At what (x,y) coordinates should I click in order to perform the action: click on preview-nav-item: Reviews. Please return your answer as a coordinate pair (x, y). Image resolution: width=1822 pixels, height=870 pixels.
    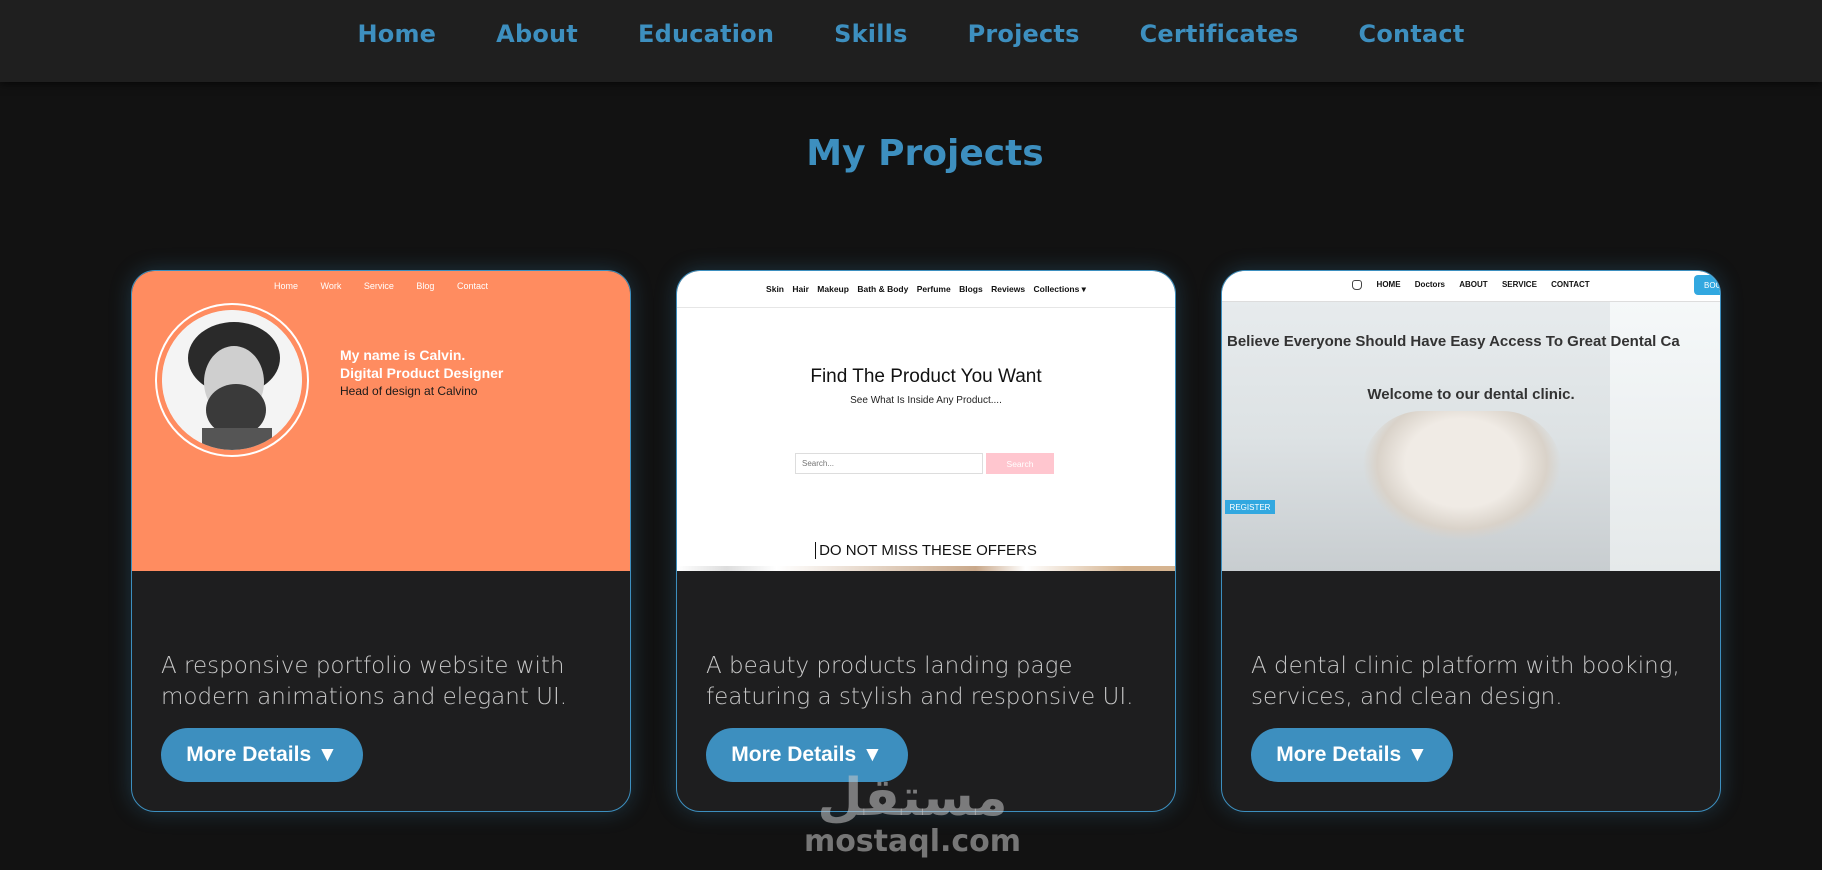
    Looking at the image, I should click on (1008, 289).